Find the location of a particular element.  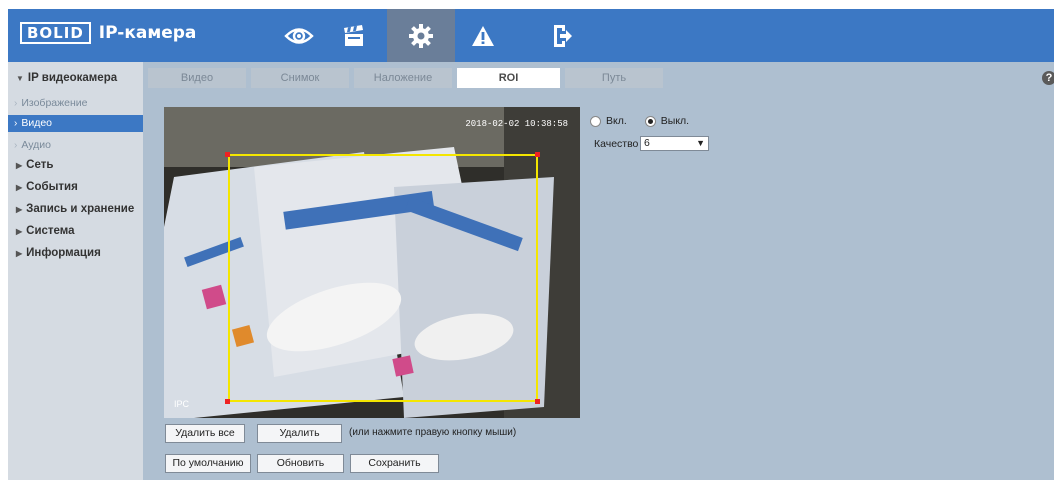

tab-overlay: Наложение is located at coordinates (403, 78).